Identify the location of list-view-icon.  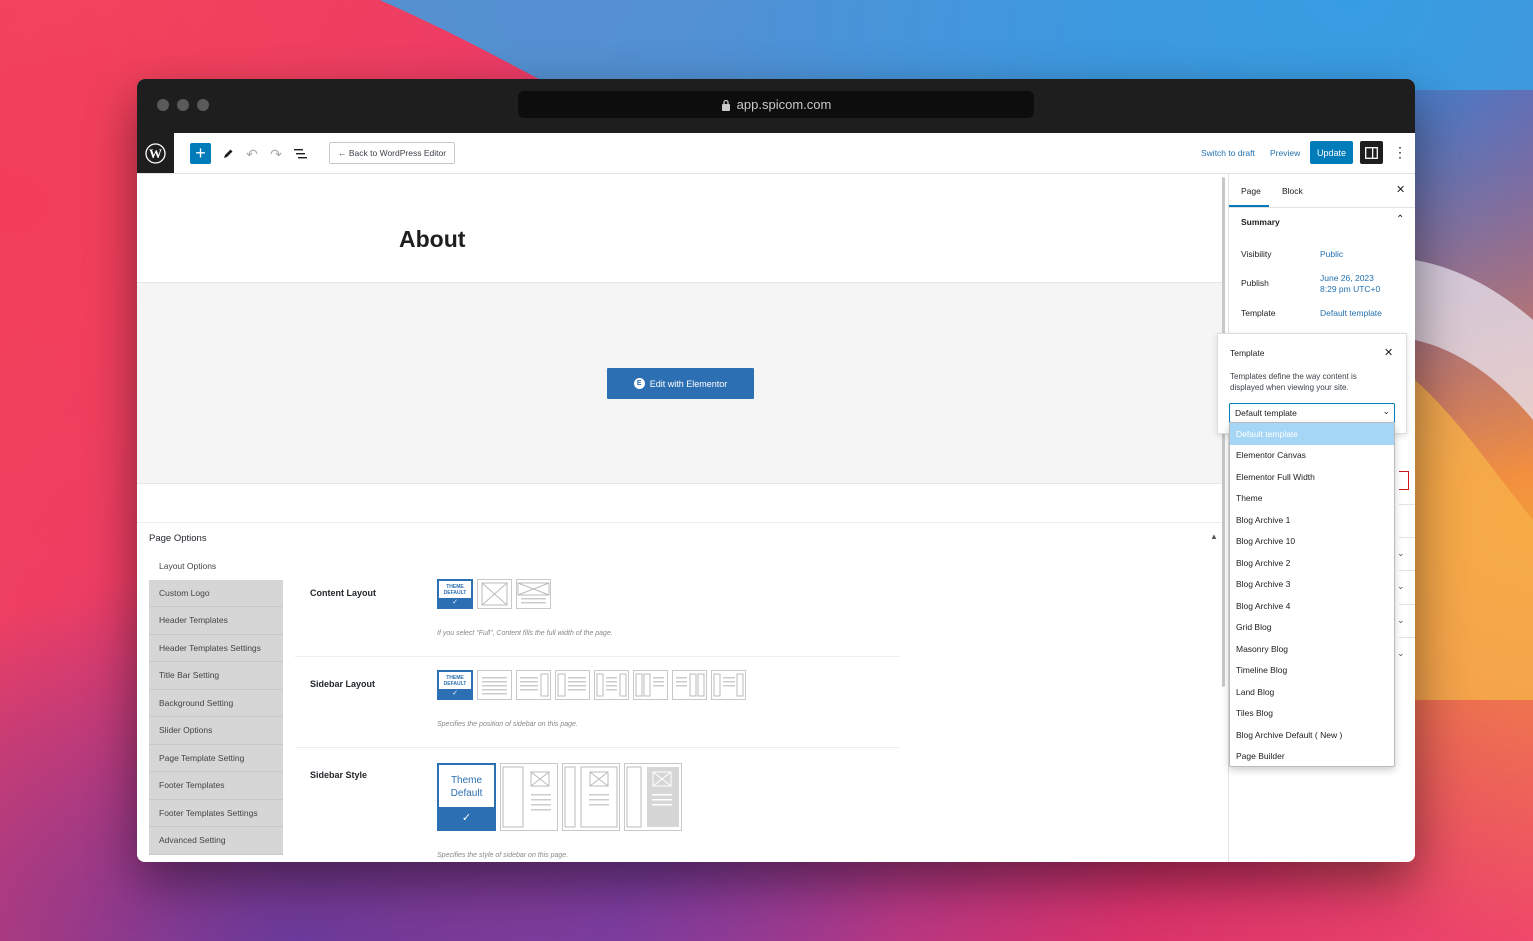
(300, 154).